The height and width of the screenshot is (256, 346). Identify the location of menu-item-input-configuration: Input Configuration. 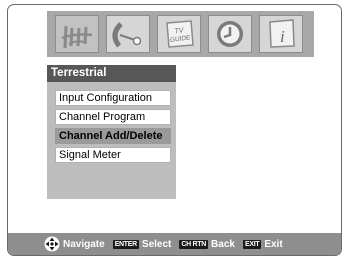
(113, 98).